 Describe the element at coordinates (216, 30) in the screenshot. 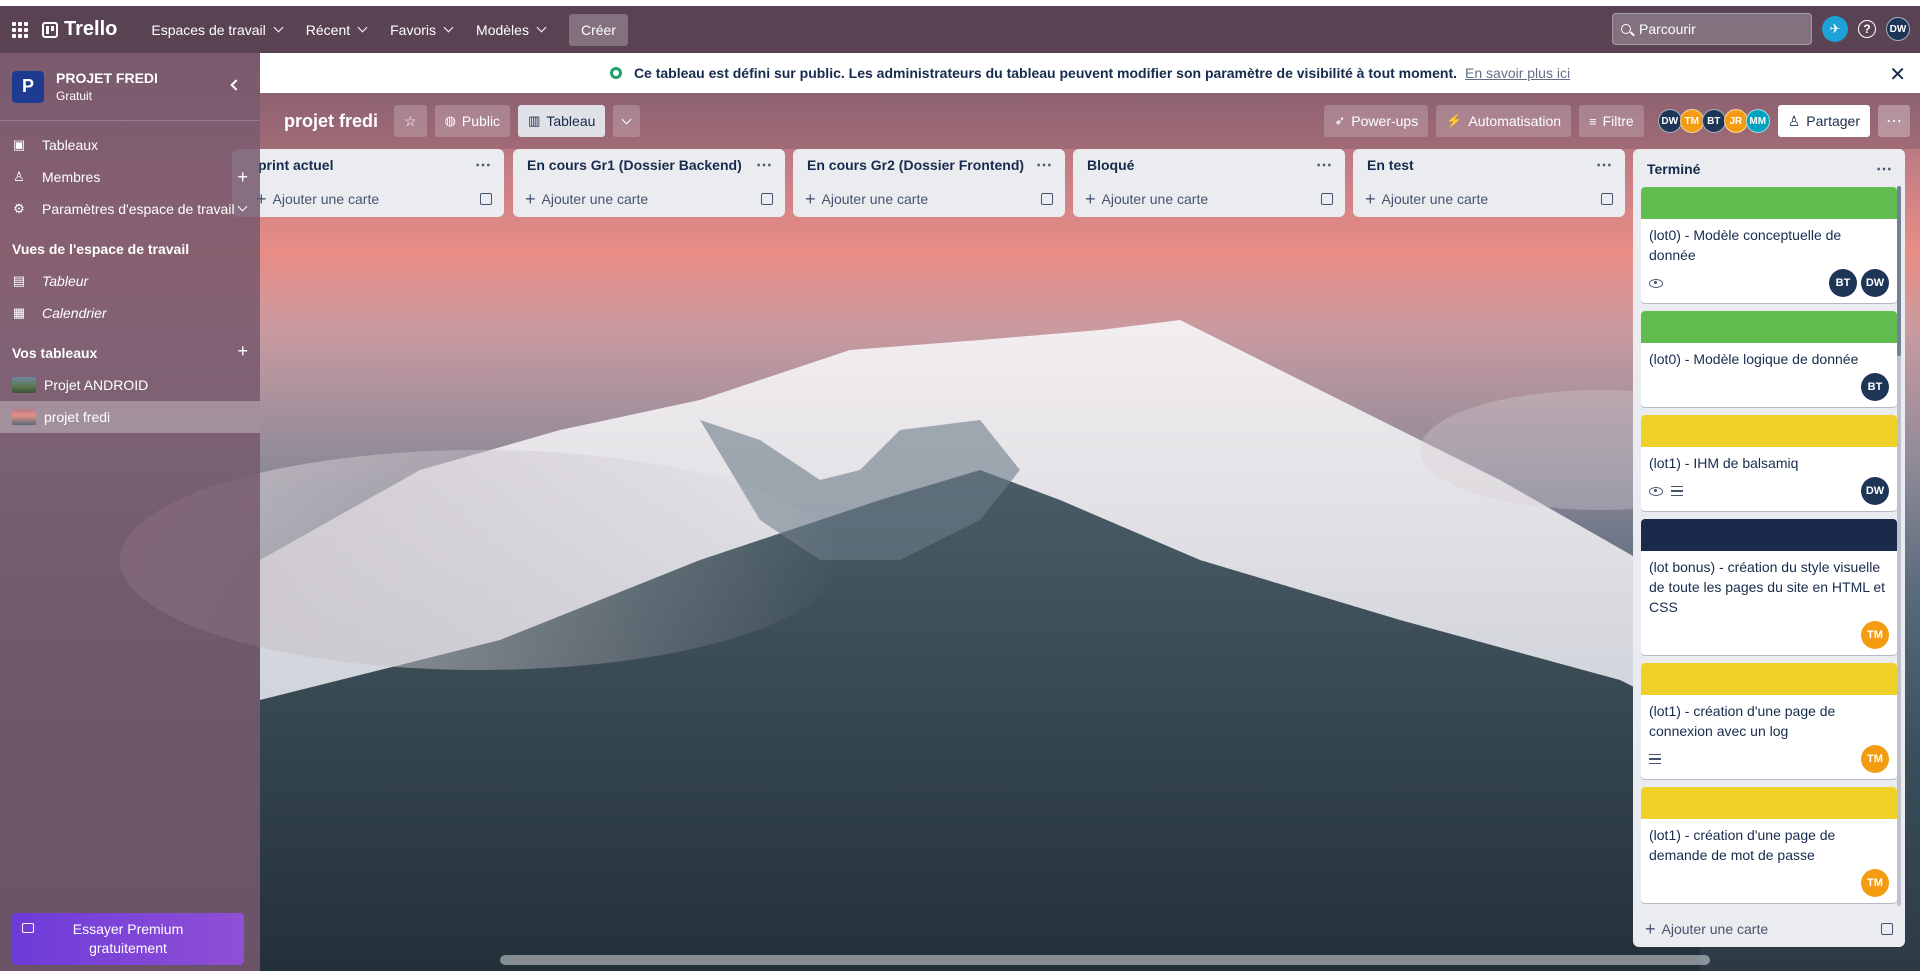

I see `nav-workspaces: Espaces de travail` at that location.